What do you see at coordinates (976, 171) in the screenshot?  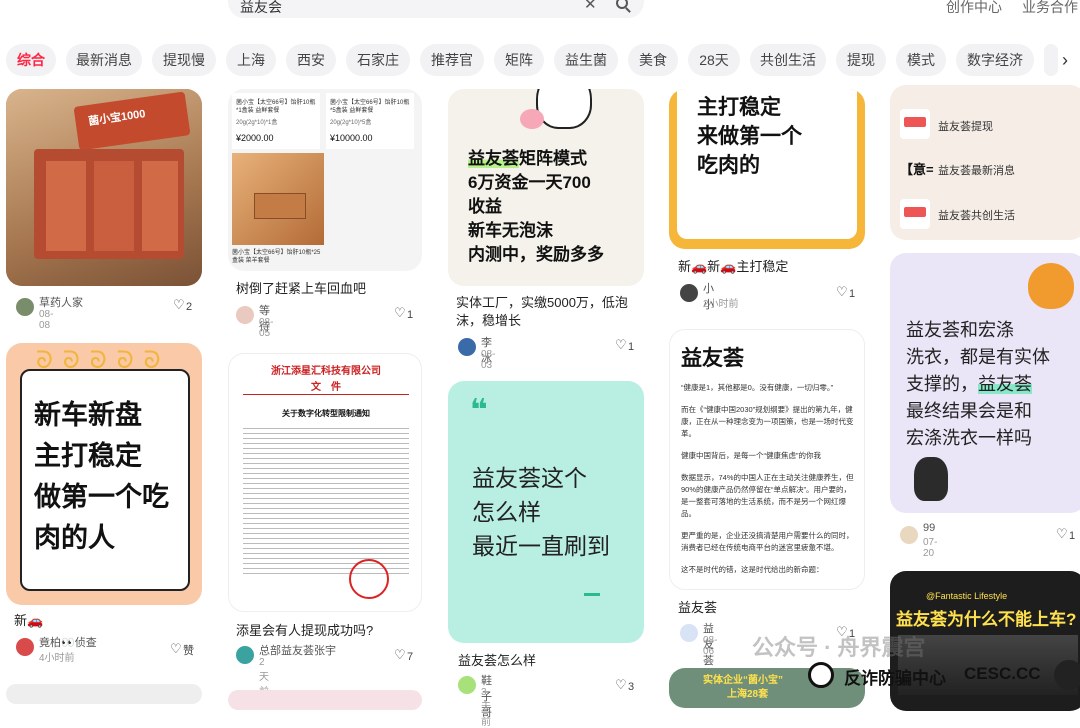 I see `list-item: 益友荟最新消息` at bounding box center [976, 171].